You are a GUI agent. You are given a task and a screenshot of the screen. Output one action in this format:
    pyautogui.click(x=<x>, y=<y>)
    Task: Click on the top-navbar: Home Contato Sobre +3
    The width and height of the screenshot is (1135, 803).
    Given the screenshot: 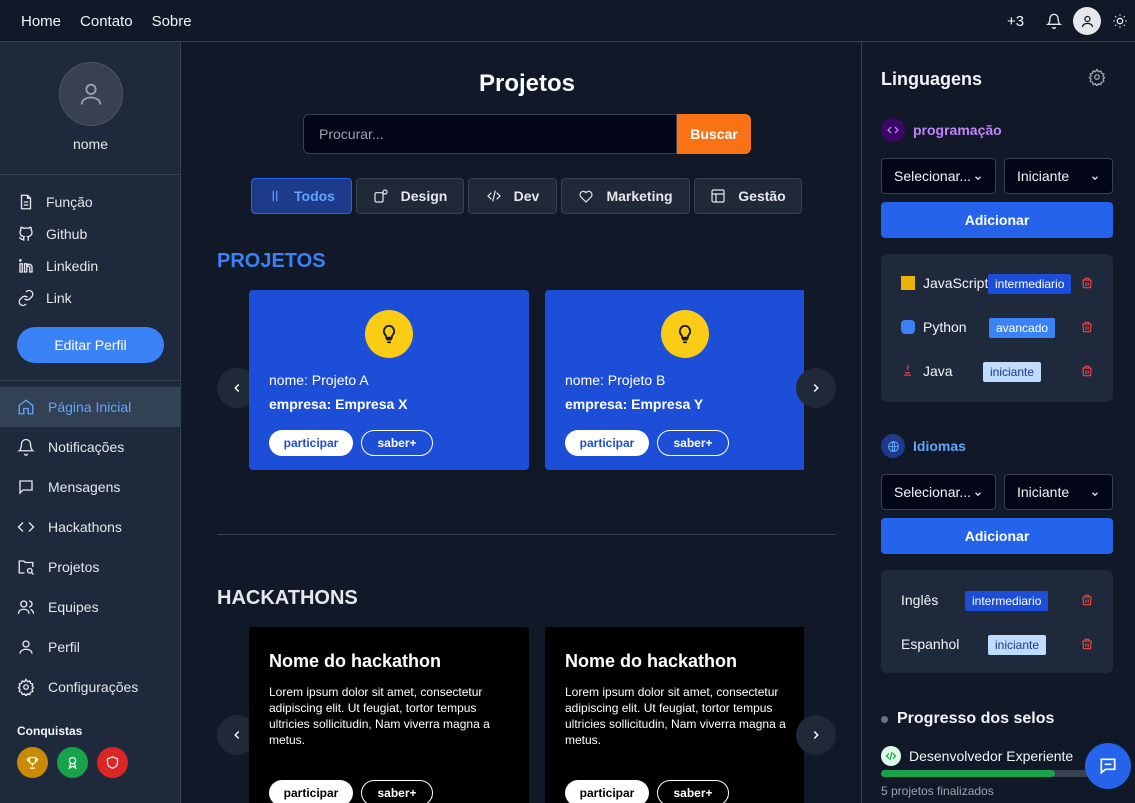 What is the action you would take?
    pyautogui.click(x=567, y=21)
    